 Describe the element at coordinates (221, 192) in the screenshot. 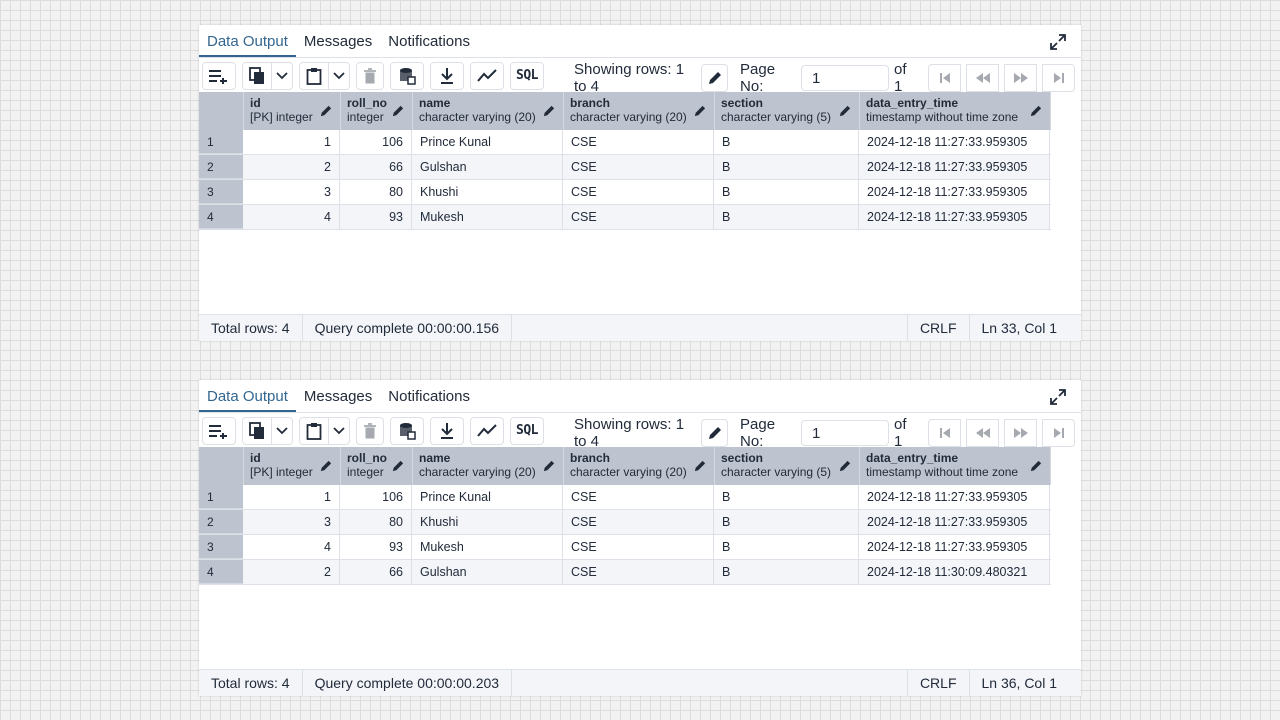

I see `row-number: 3` at that location.